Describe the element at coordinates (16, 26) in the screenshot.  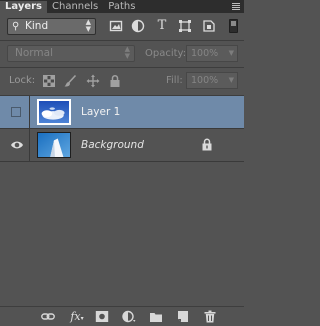
I see `search-icon: ⚲` at that location.